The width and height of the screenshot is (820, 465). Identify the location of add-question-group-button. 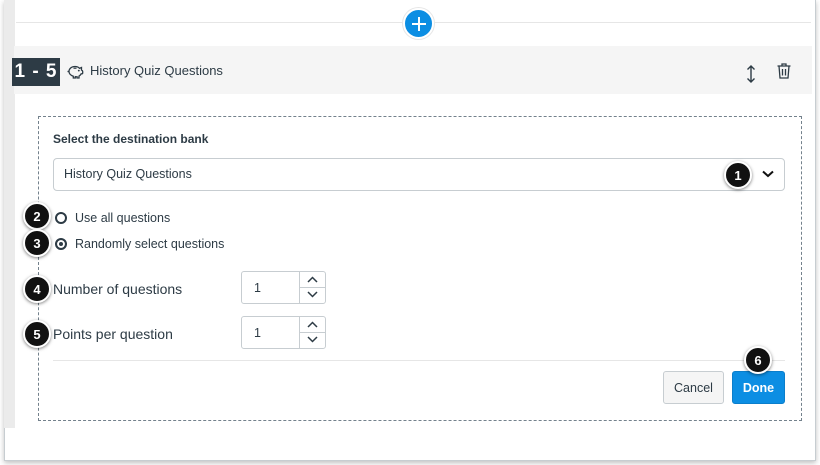
(418, 23).